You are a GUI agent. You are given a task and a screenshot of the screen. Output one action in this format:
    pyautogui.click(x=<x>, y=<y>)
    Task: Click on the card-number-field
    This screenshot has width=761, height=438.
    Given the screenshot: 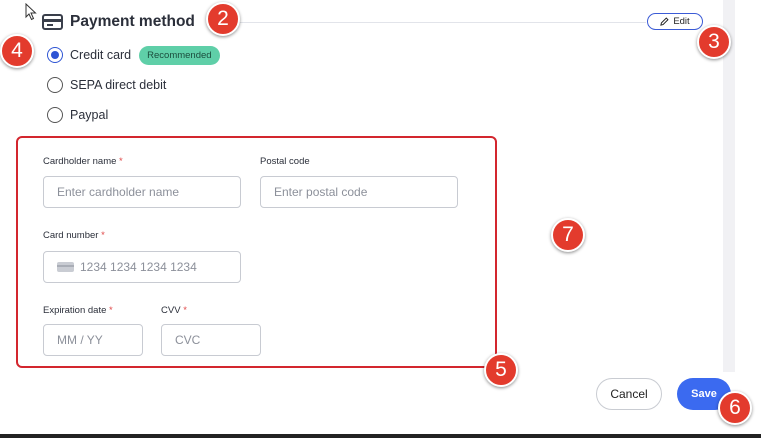 What is the action you would take?
    pyautogui.click(x=142, y=267)
    